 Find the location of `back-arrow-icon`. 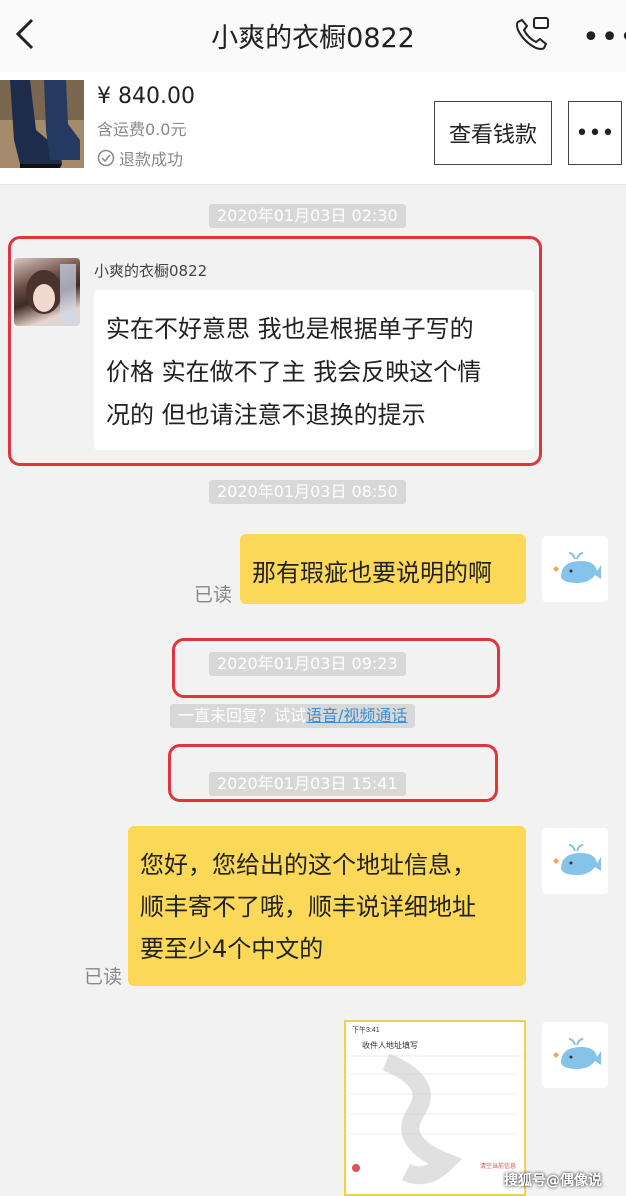

back-arrow-icon is located at coordinates (25, 34).